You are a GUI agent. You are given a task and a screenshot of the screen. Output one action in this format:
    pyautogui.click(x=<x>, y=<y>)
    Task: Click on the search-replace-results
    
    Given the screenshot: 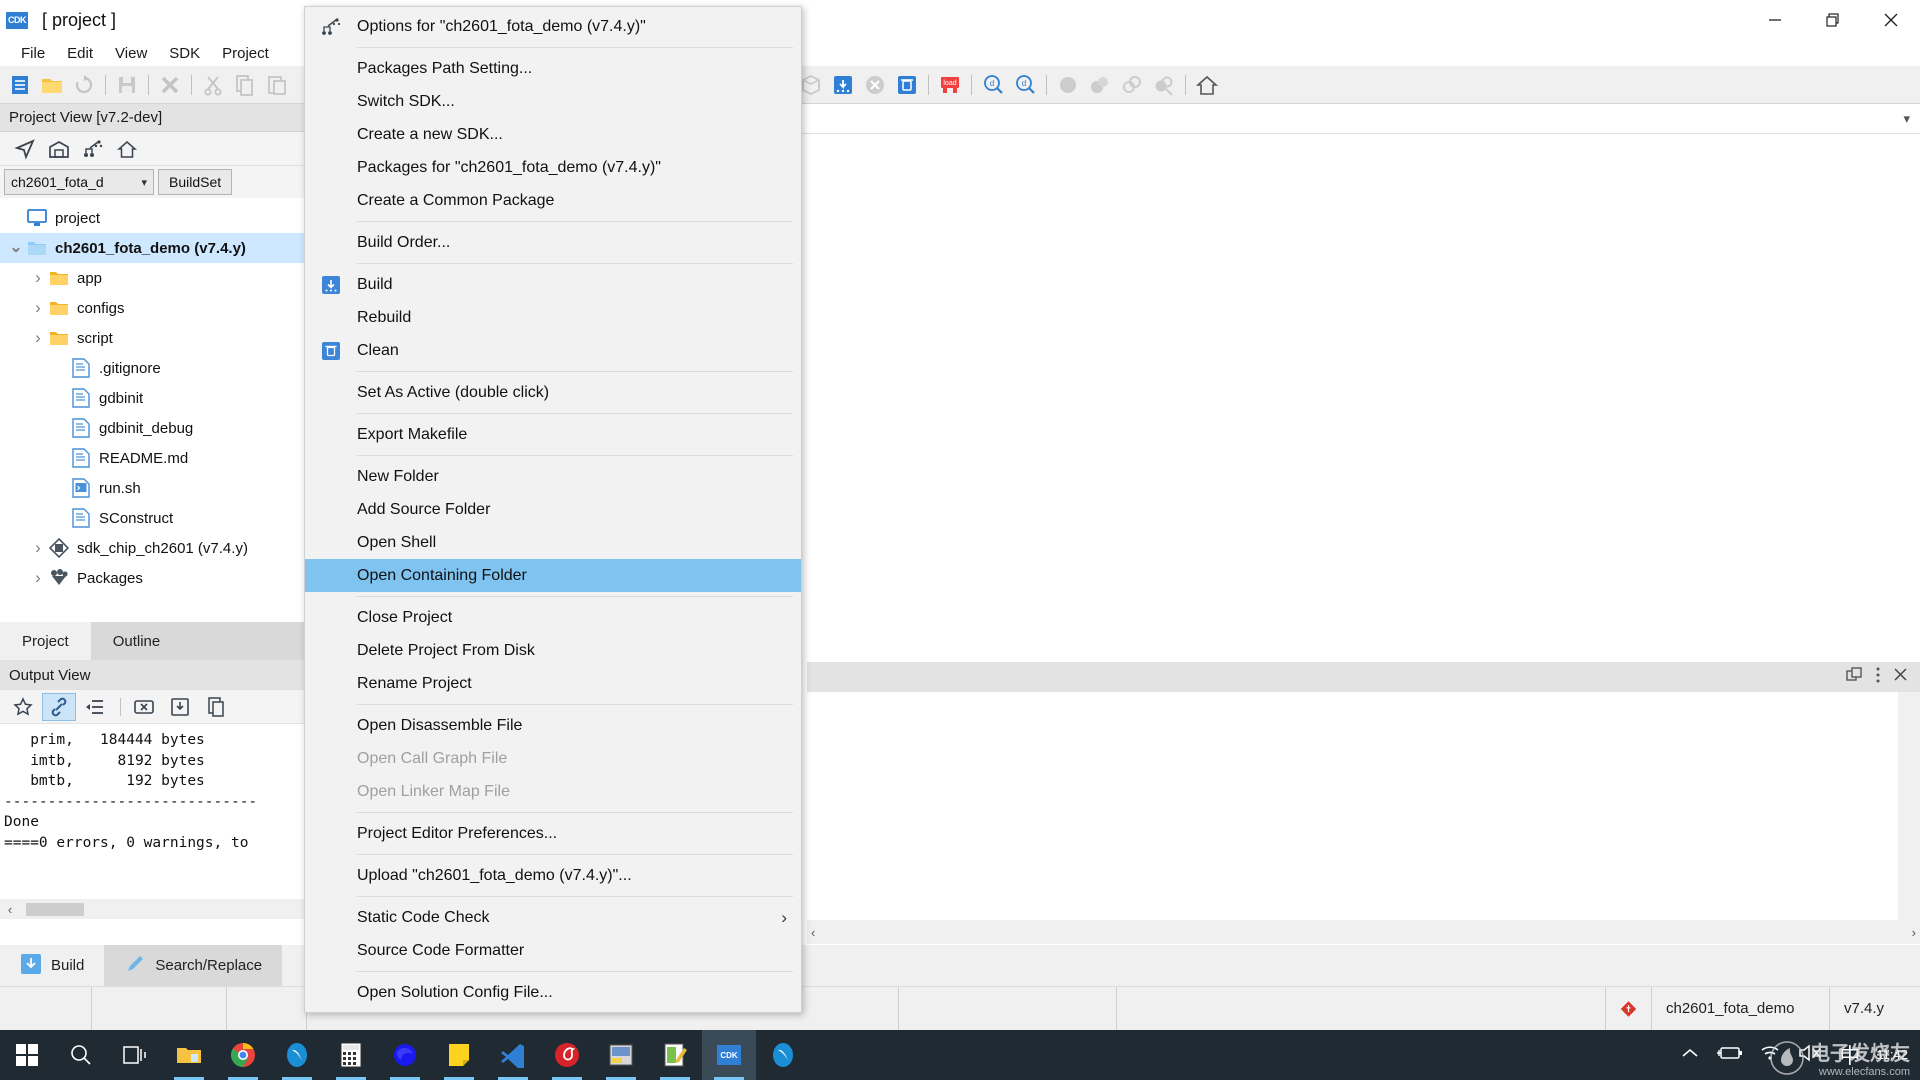 What is the action you would take?
    pyautogui.click(x=1363, y=806)
    